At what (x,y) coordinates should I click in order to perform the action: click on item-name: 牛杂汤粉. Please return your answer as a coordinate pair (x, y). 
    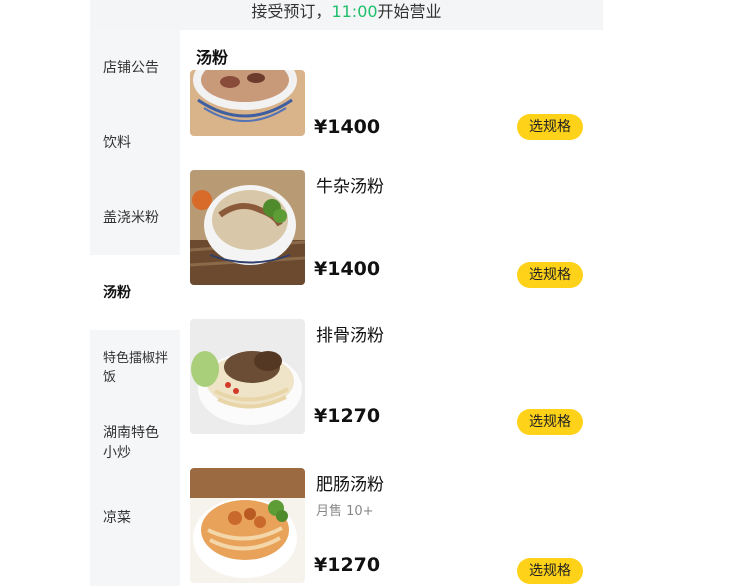
    Looking at the image, I should click on (350, 187).